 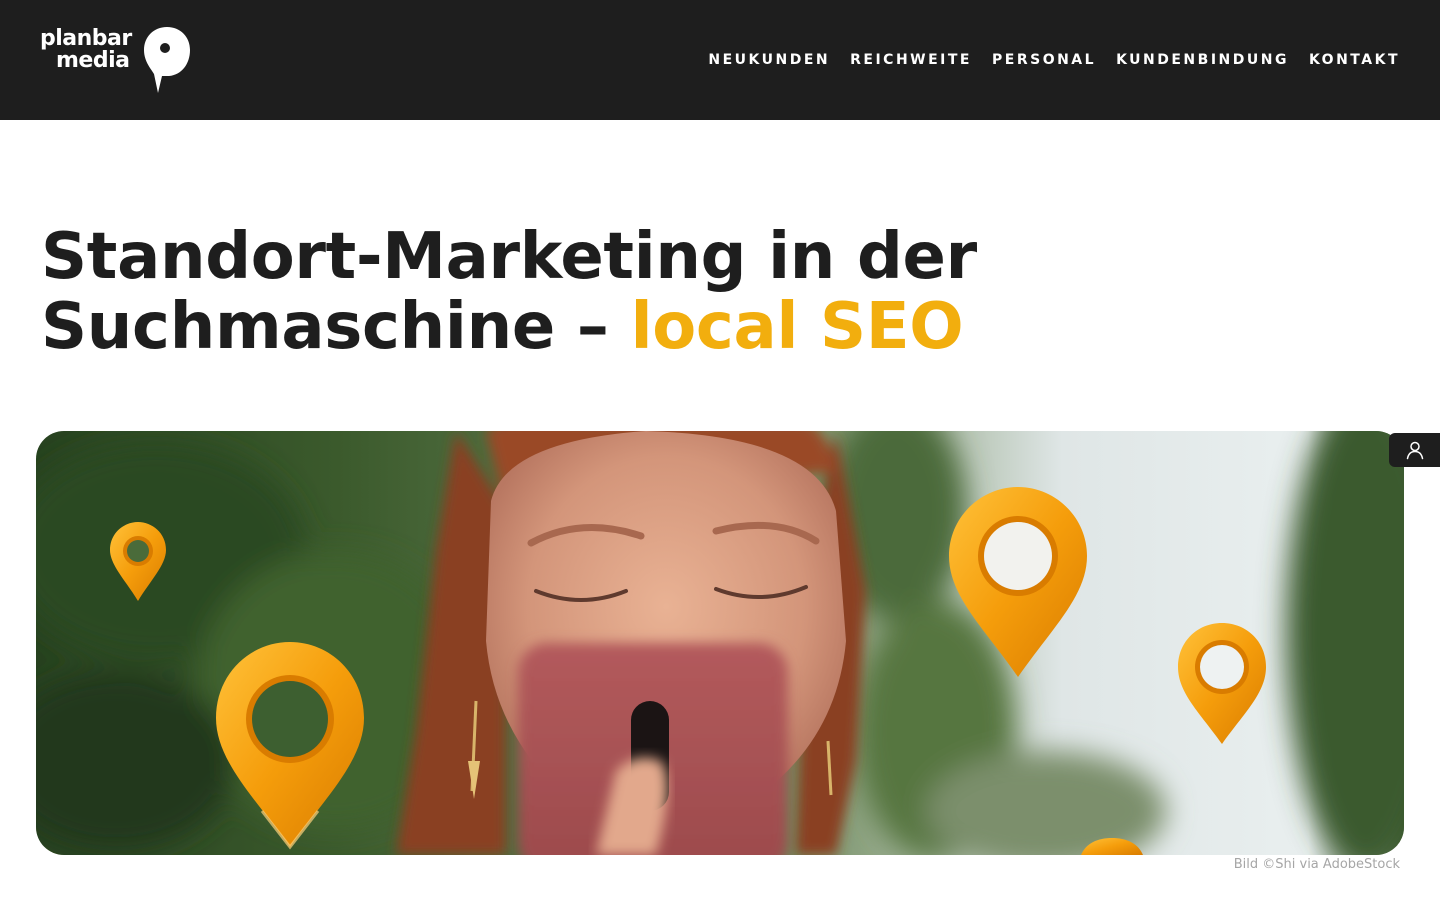 I want to click on user-icon, so click(x=1414, y=450).